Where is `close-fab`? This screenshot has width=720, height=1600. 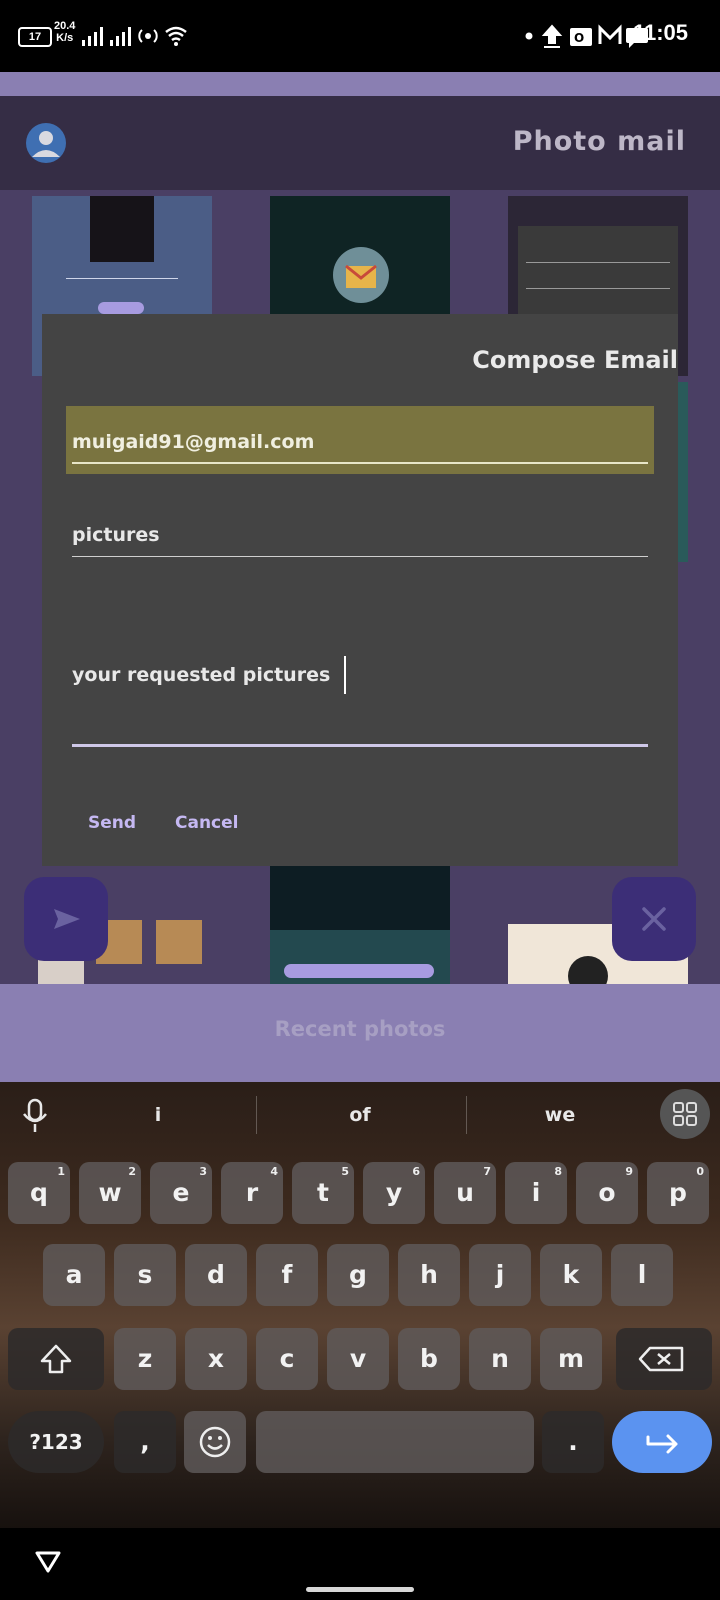 close-fab is located at coordinates (654, 919).